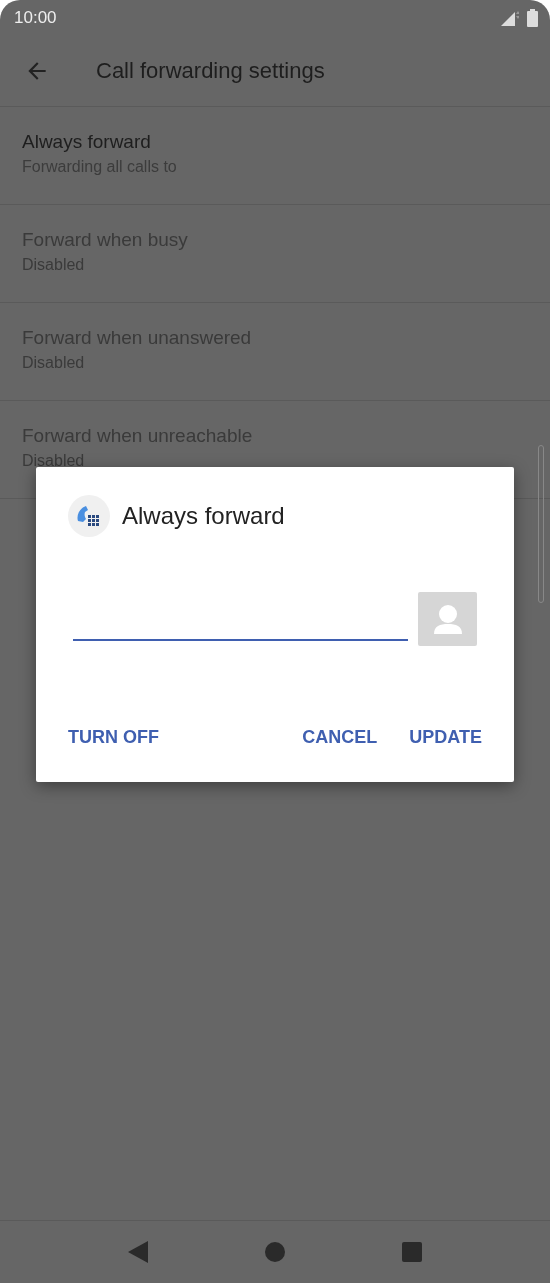  What do you see at coordinates (275, 1252) in the screenshot?
I see `home-icon` at bounding box center [275, 1252].